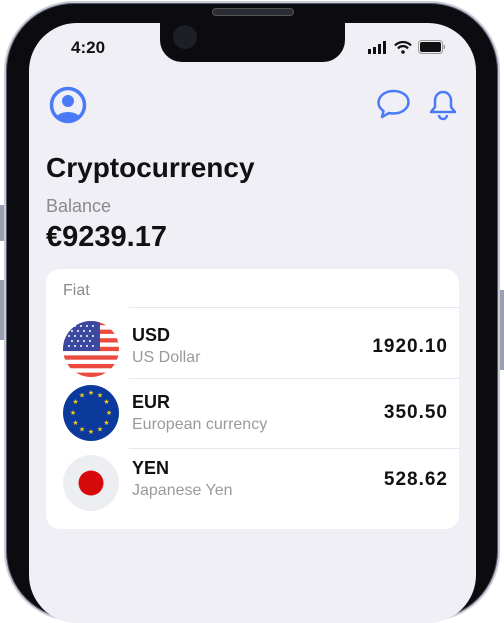 The width and height of the screenshot is (504, 623). I want to click on wifi-icon, so click(403, 47).